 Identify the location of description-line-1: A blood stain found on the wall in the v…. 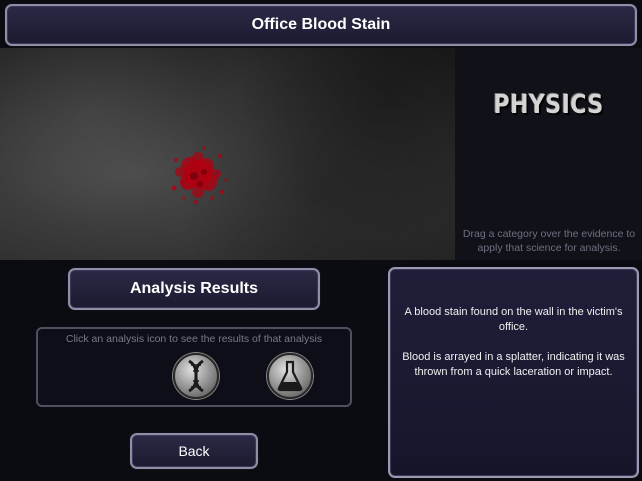
(513, 319).